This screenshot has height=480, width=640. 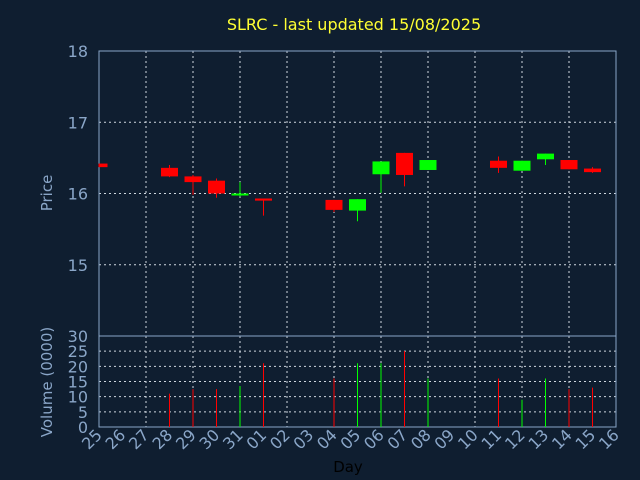 I want to click on volume-tick-label: 30, so click(x=78, y=336).